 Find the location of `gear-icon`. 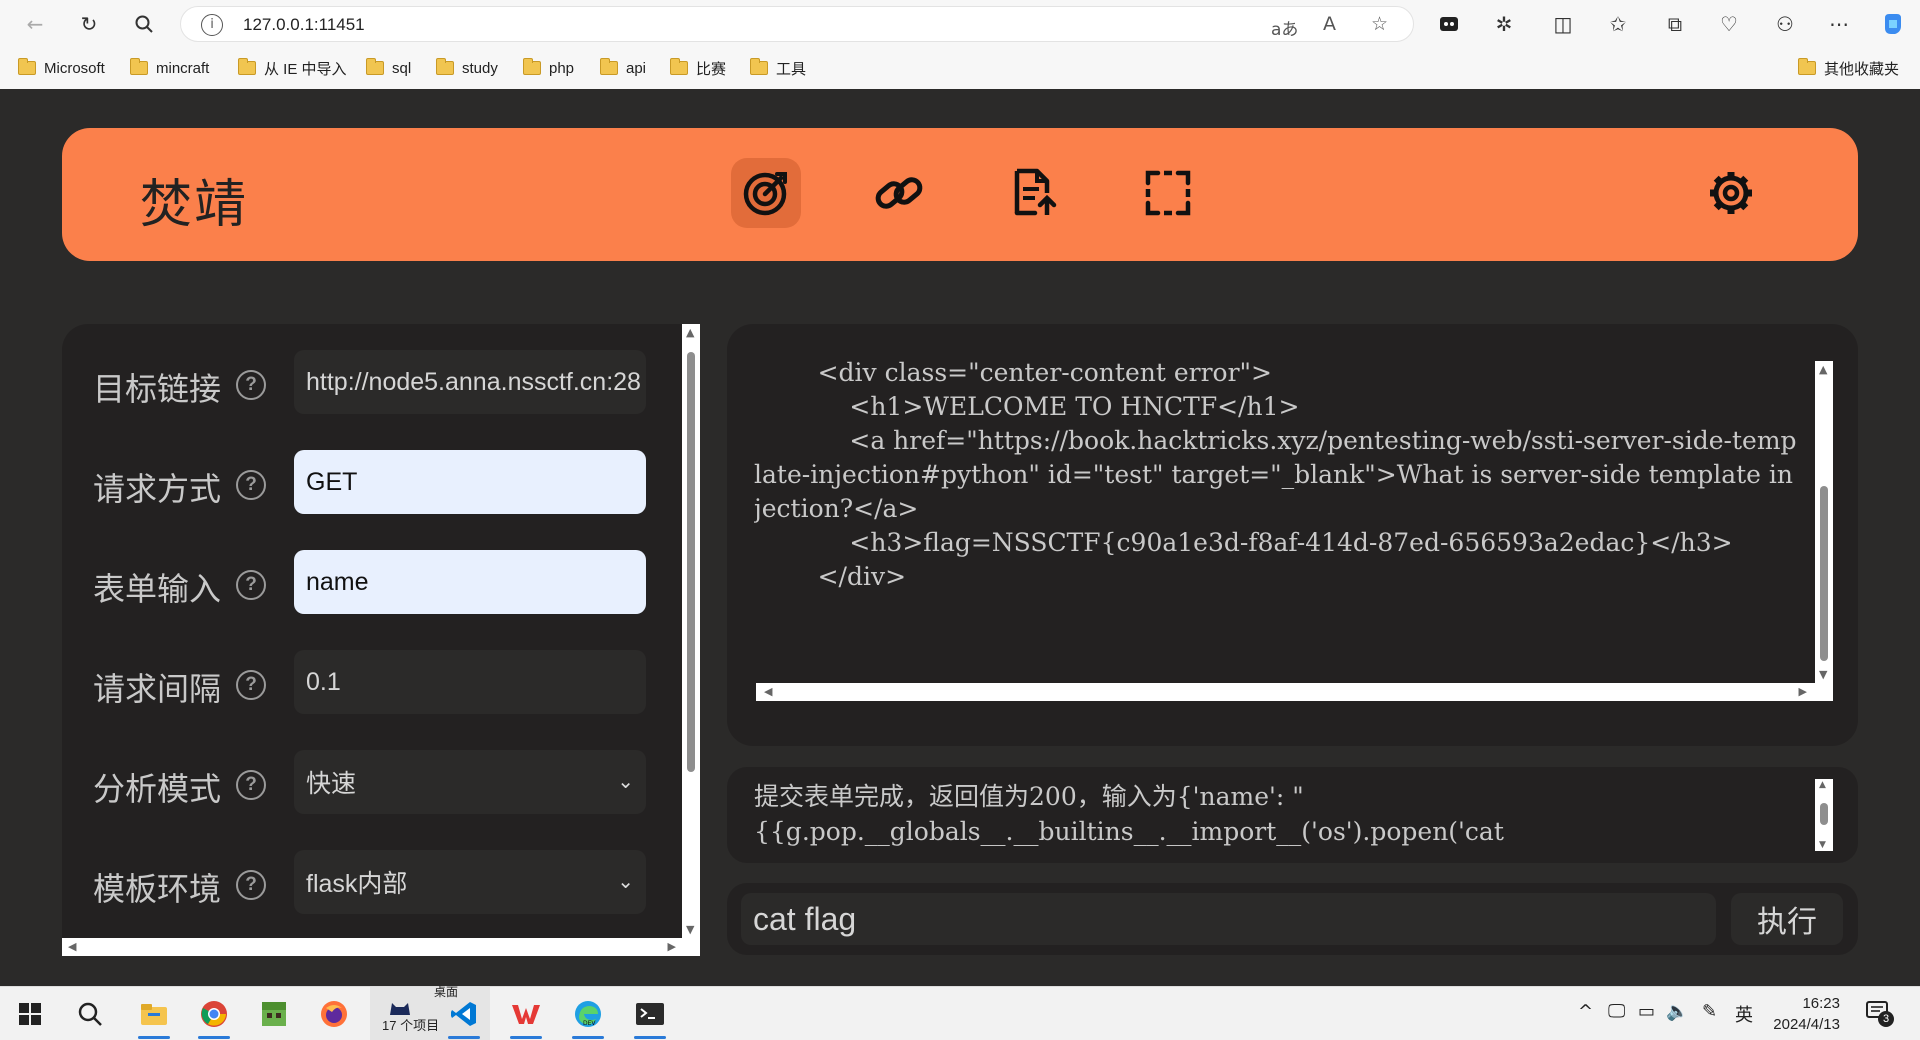

gear-icon is located at coordinates (1731, 193).